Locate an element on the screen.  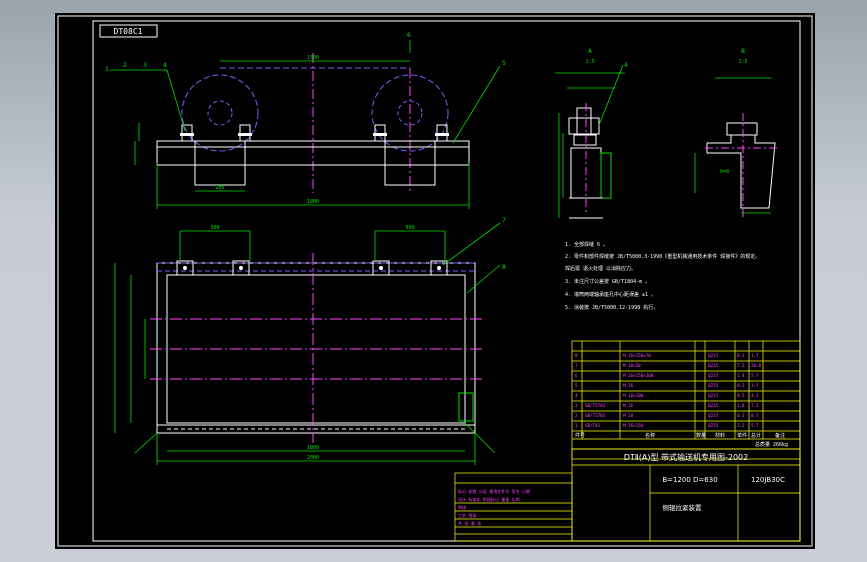
svg-text: 焊后需 退火处理 以消除应力。 is located at coordinates (600, 268).